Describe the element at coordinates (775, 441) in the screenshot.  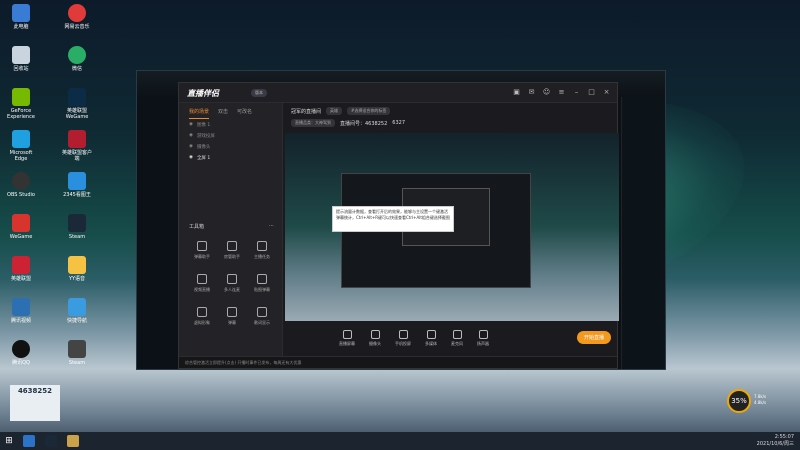
I see `system-clock: 2:55:07 2021/10/6/周三` at that location.